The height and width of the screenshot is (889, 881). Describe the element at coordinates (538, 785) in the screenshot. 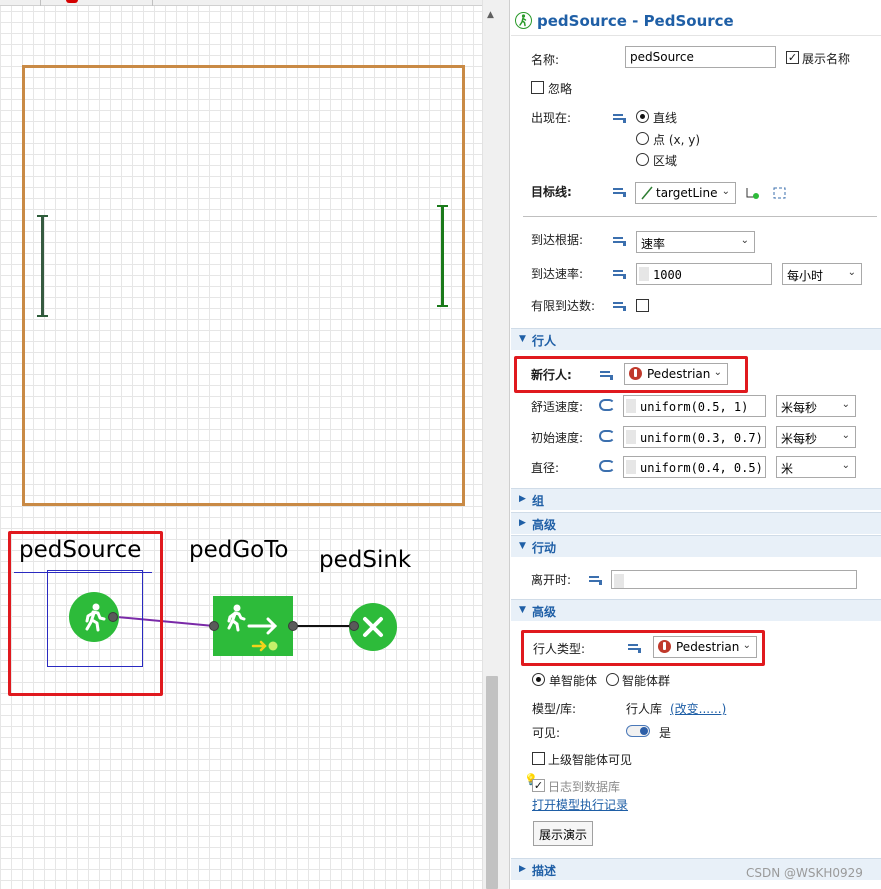

I see `log-to-db-checkbox` at that location.